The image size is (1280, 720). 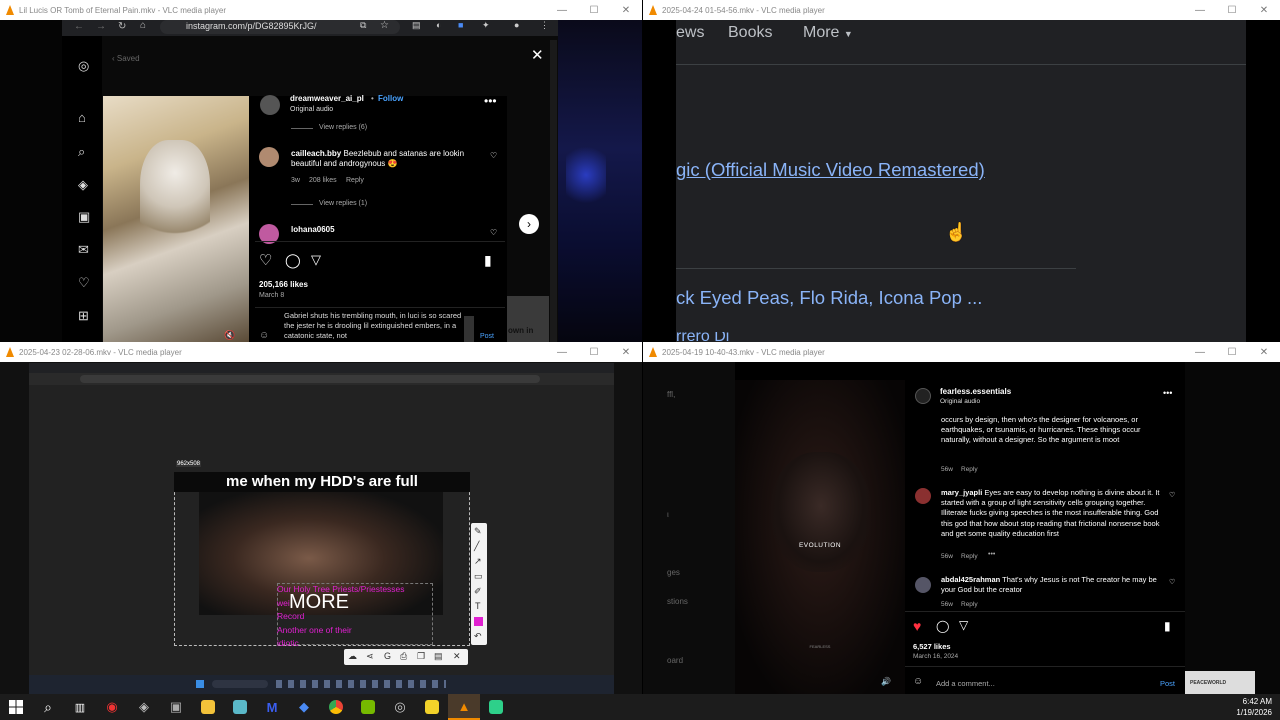 I want to click on taskbar-app: ◉, so click(x=112, y=707).